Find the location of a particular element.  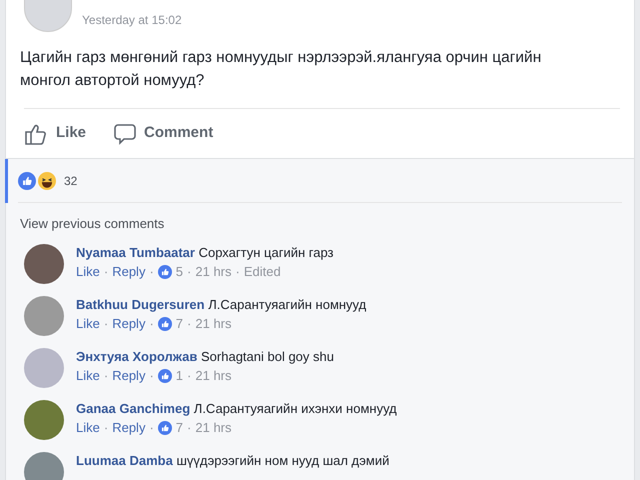

commenter-name: Ganaa Ganchimeg is located at coordinates (133, 408).